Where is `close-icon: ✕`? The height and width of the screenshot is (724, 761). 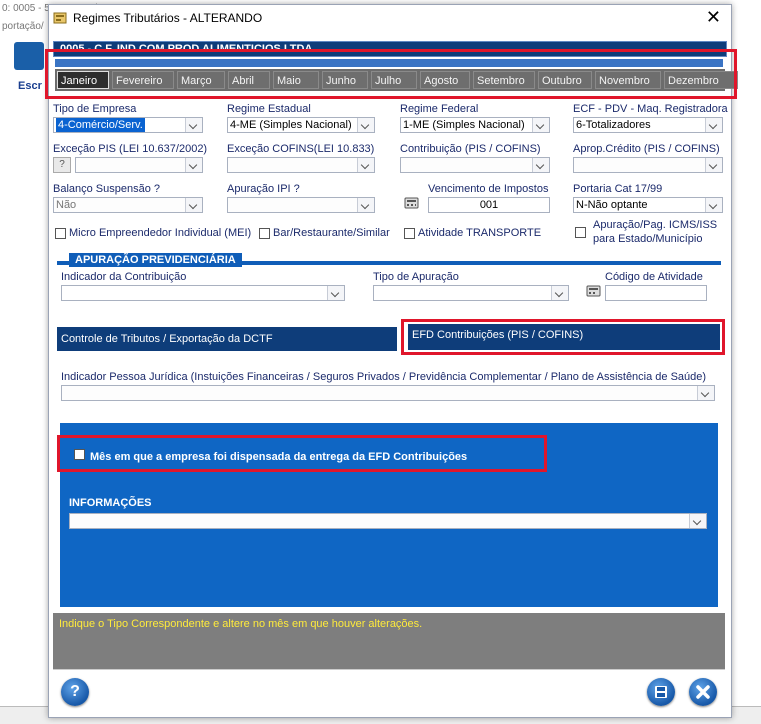
close-icon: ✕ is located at coordinates (713, 17).